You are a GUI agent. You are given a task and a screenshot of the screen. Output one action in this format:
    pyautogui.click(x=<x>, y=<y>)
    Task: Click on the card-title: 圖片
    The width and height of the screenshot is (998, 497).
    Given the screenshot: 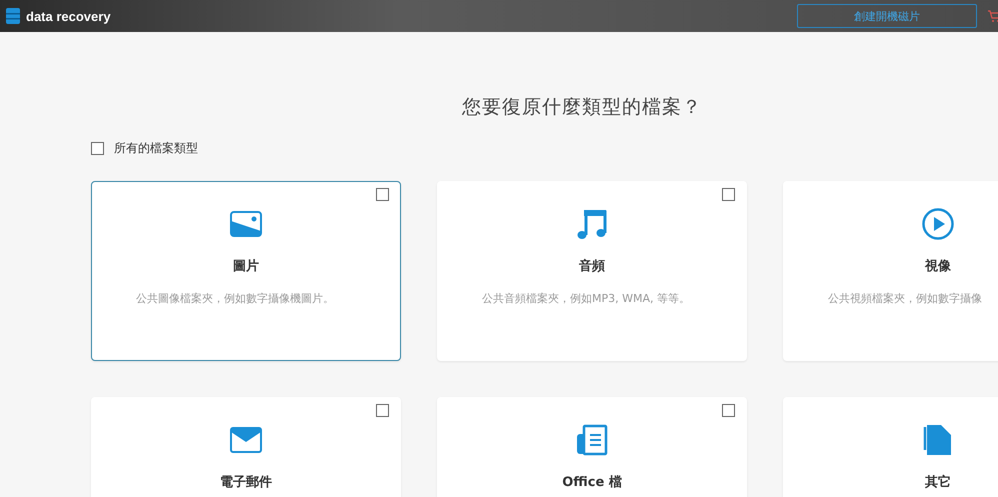 What is the action you would take?
    pyautogui.click(x=246, y=266)
    